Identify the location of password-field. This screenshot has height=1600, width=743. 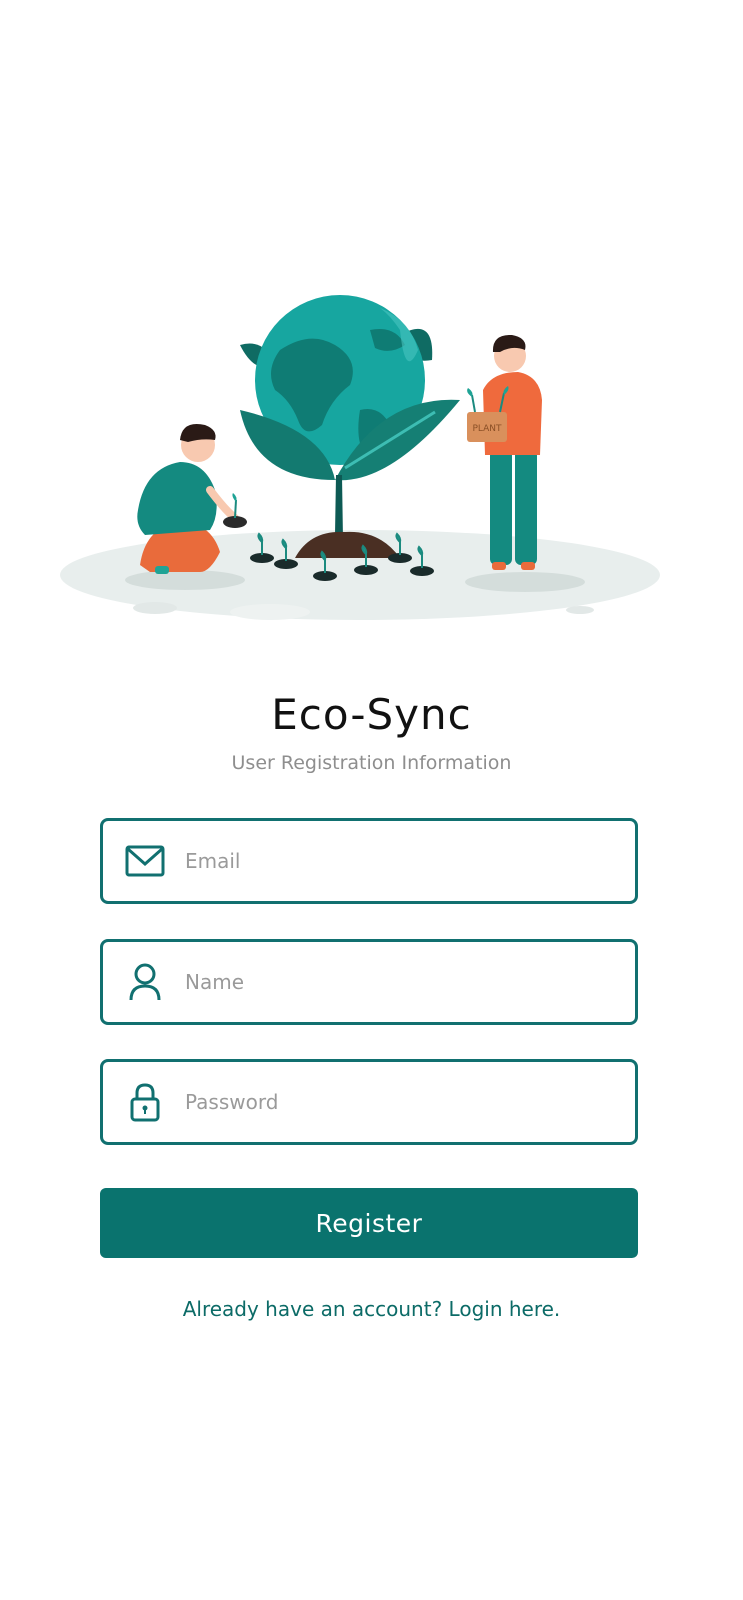
(369, 1102).